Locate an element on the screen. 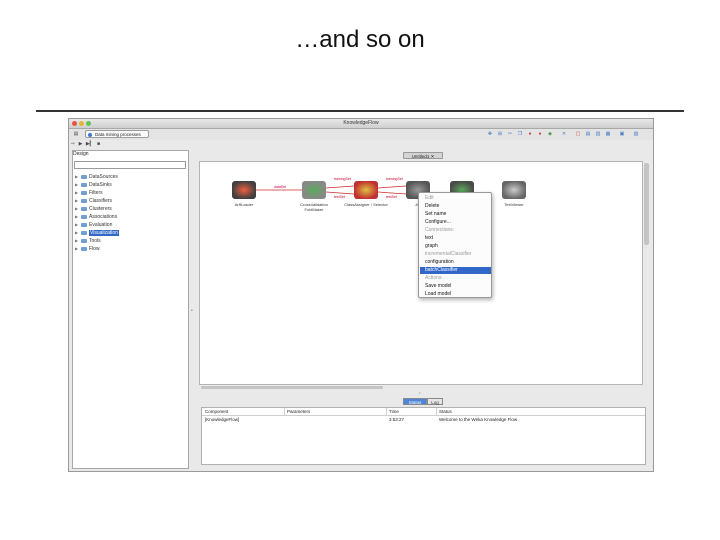 This screenshot has height=540, width=720. template-icon: ▦ is located at coordinates (608, 134).